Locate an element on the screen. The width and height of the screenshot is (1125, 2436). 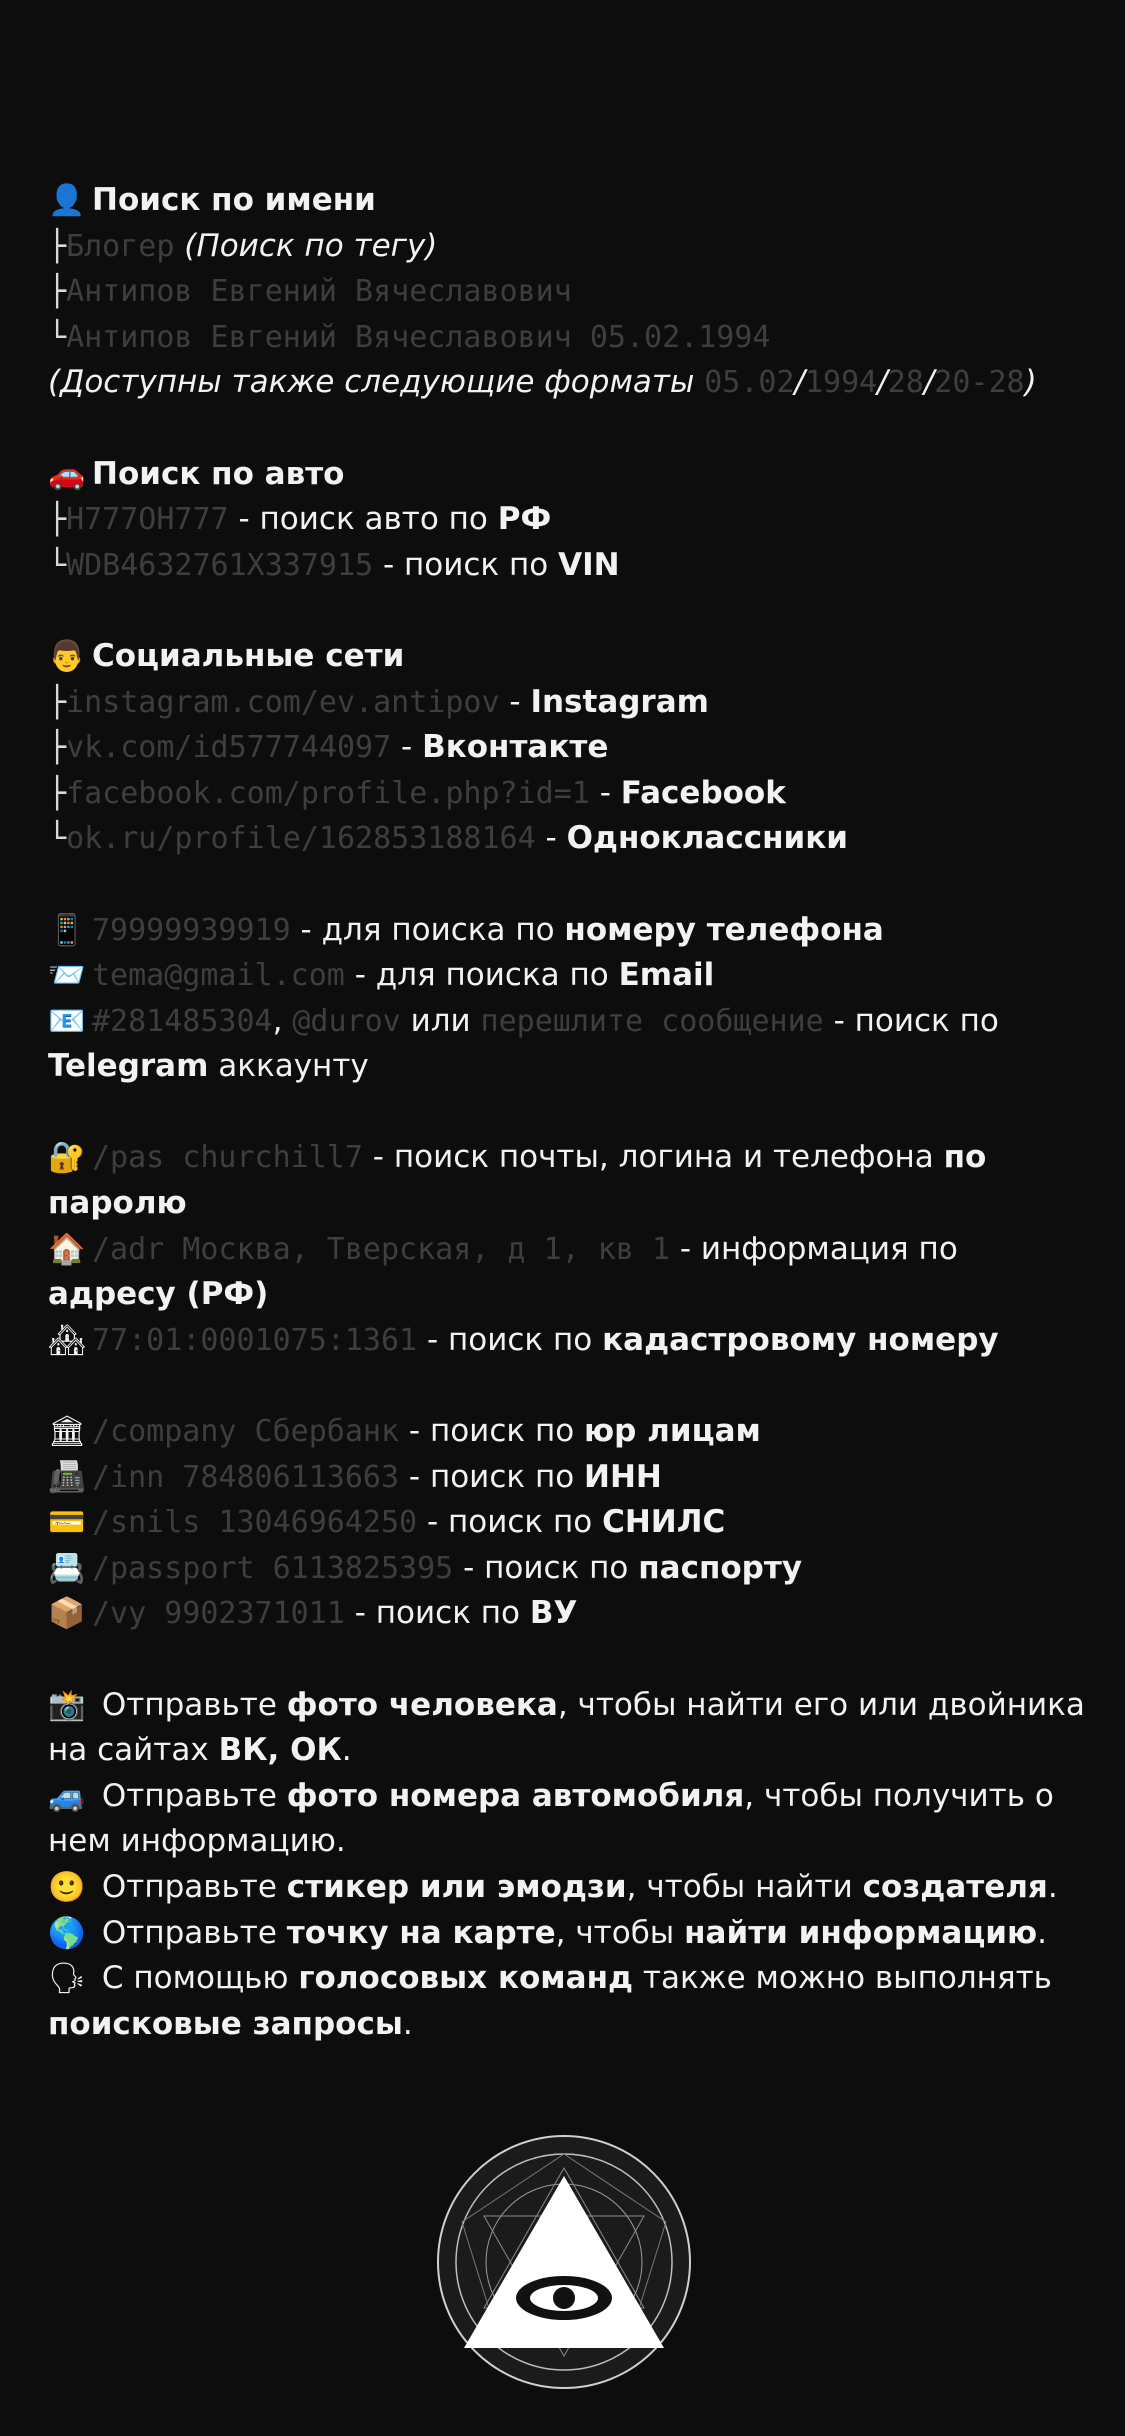
example-code: /vy 9902371011 is located at coordinates (218, 1613).